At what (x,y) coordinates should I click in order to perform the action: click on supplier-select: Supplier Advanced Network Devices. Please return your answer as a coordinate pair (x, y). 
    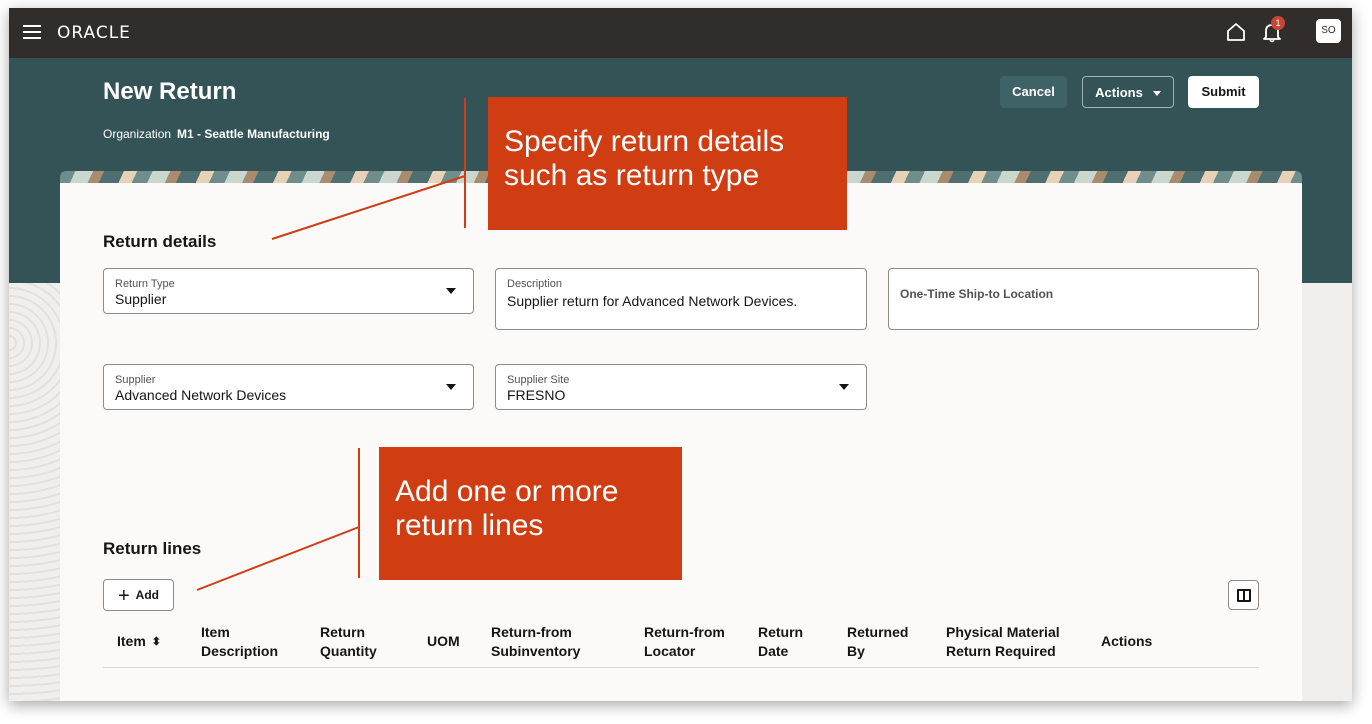
    Looking at the image, I should click on (288, 387).